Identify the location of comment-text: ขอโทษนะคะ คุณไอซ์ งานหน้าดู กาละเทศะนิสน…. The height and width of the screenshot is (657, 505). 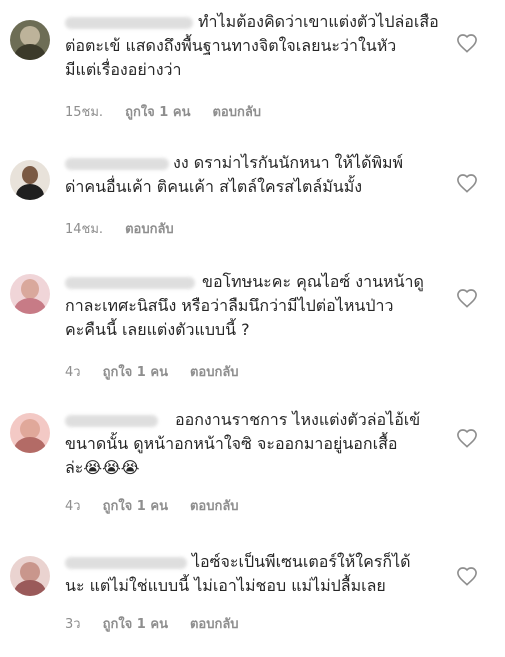
(244, 305).